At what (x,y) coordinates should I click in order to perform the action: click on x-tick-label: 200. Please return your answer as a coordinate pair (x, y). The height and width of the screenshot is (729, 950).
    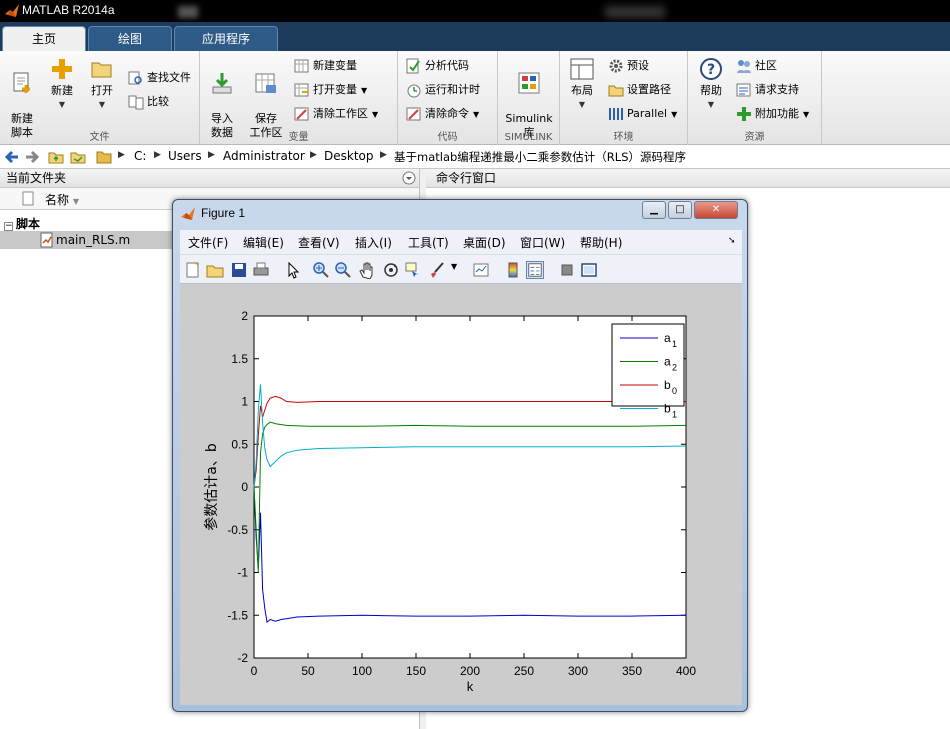
    Looking at the image, I should click on (470, 671).